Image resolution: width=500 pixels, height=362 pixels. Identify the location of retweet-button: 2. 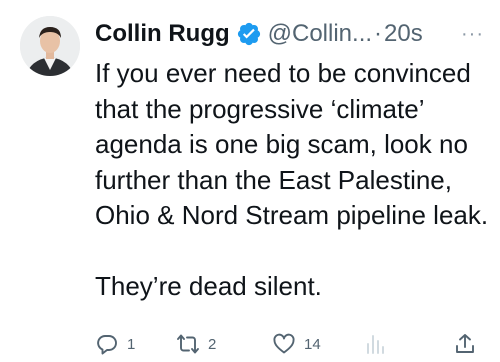
(196, 344).